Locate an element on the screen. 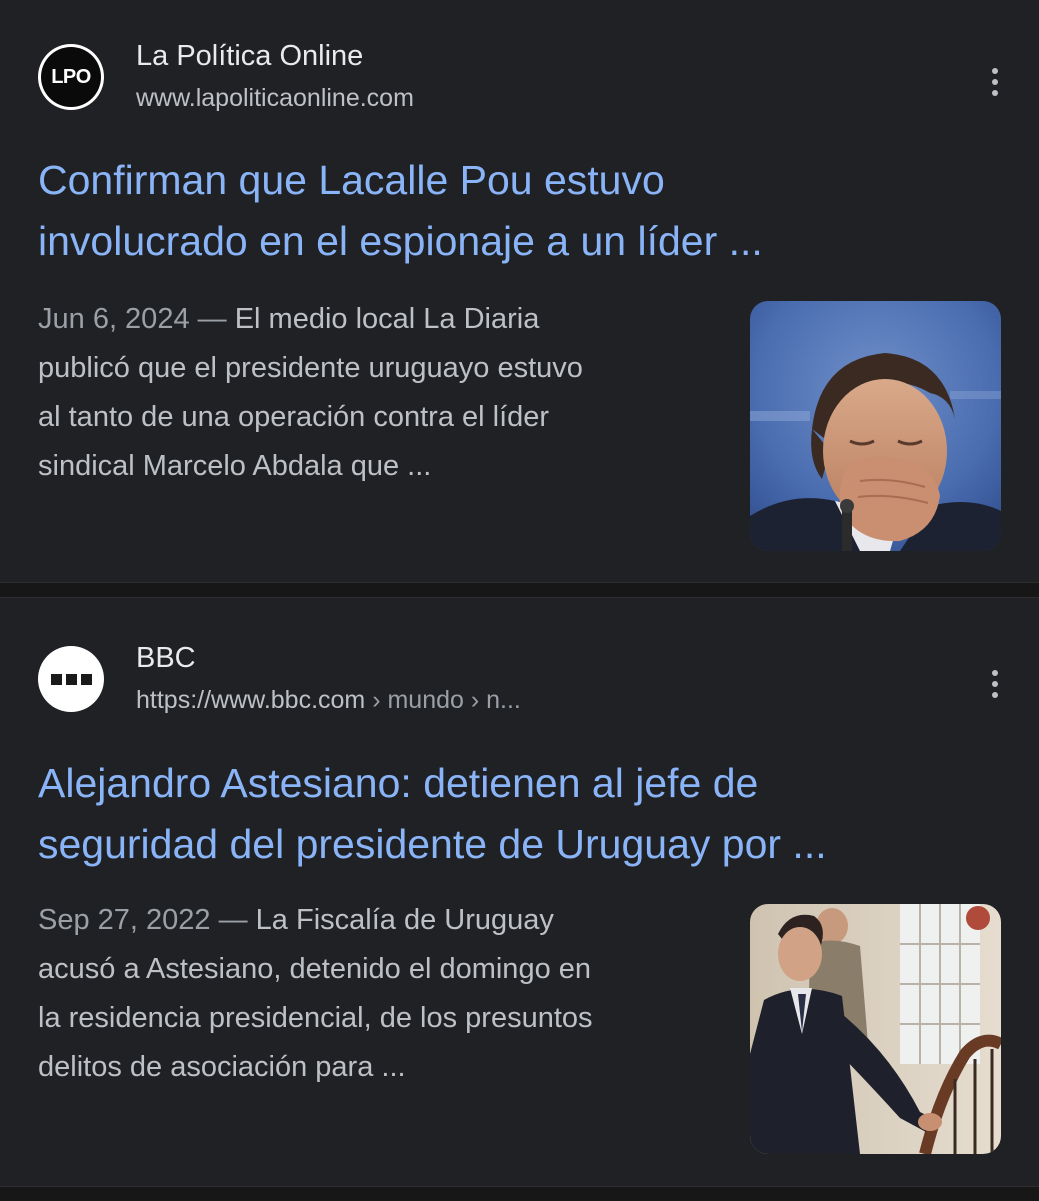 This screenshot has width=1039, height=1201. man-on-staircase-photo is located at coordinates (875, 1029).